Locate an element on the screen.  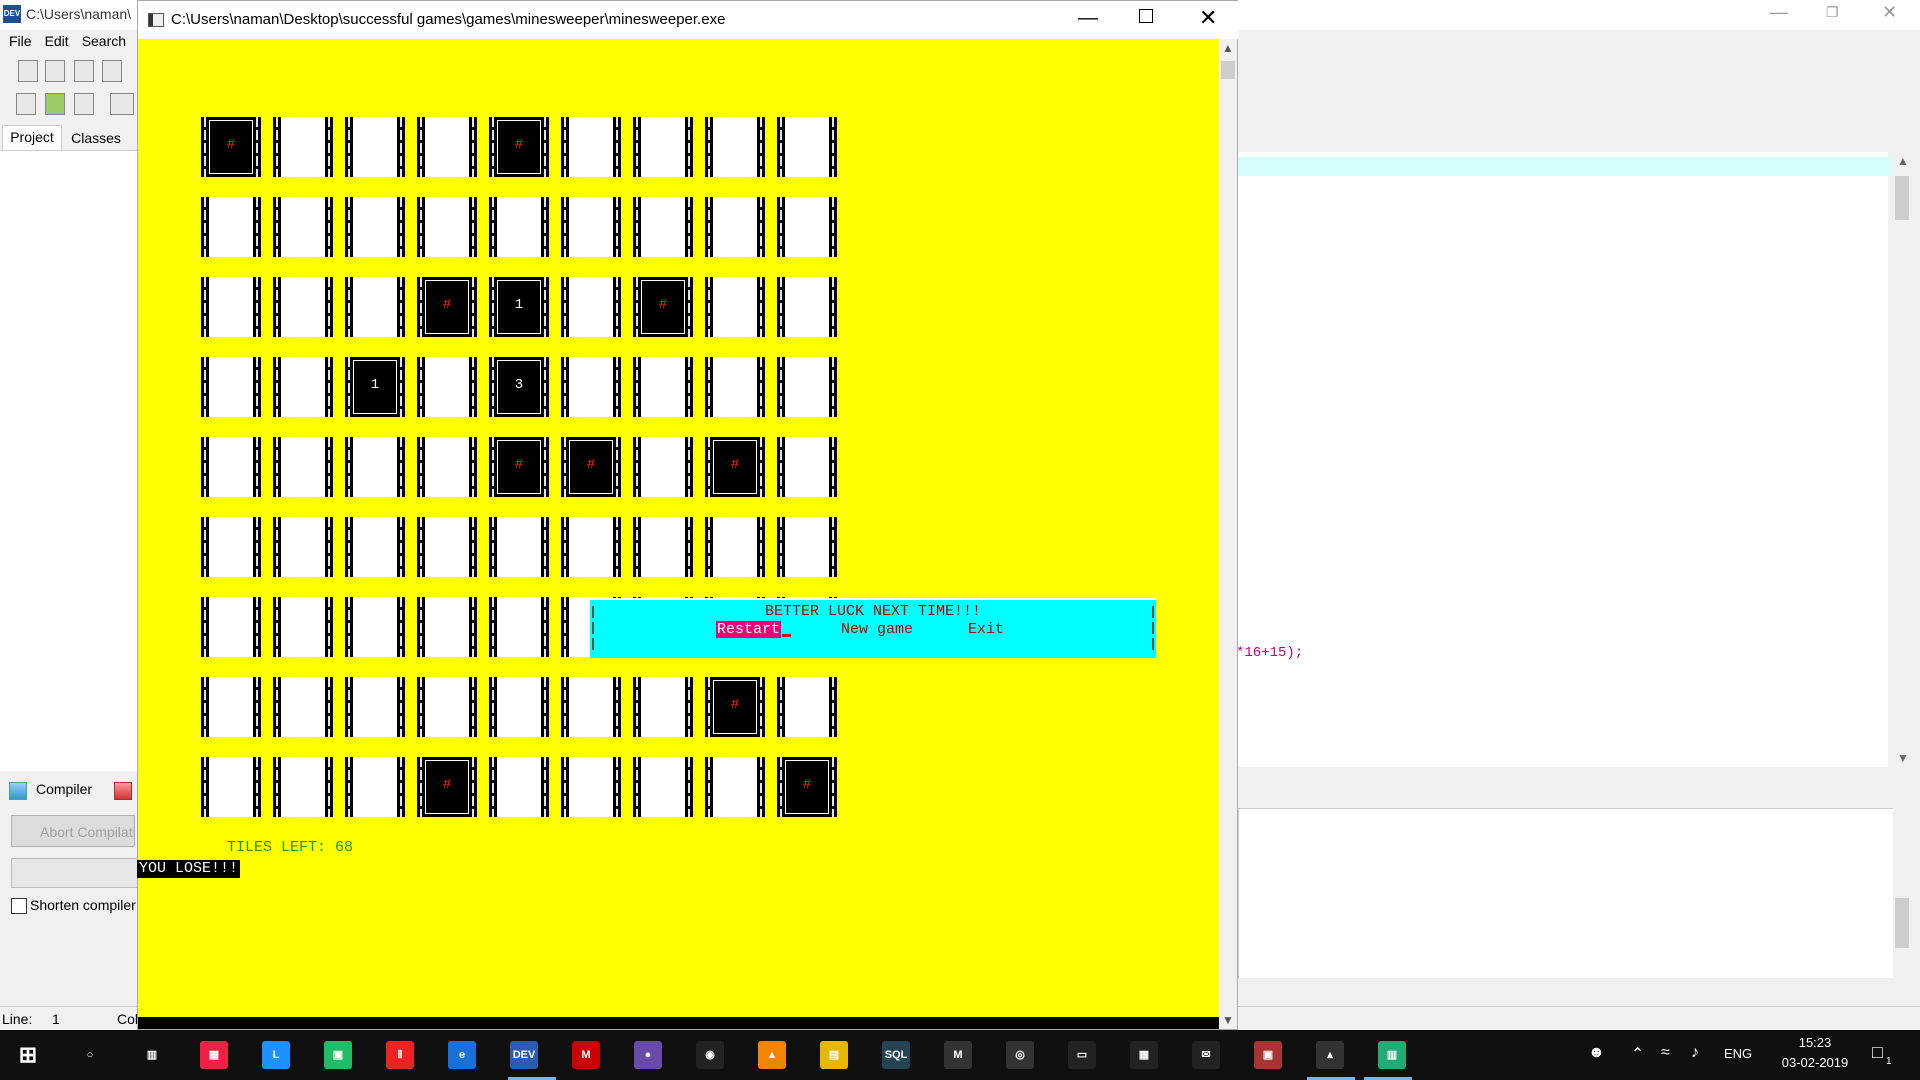
network-icon: ≈ is located at coordinates (1665, 1053).